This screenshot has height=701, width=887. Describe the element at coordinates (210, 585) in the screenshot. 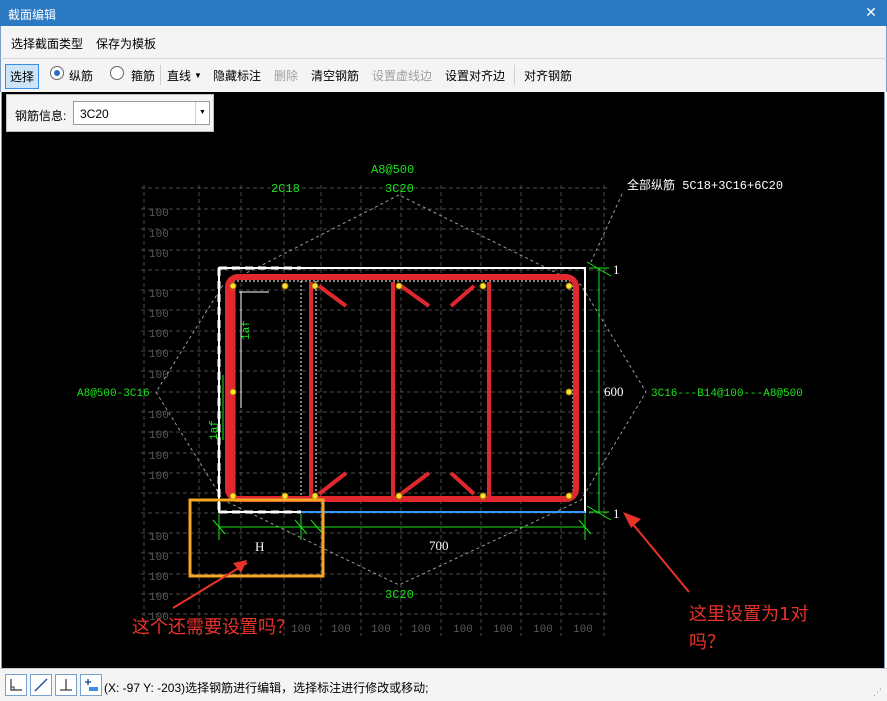

I see `annotation-arrow-left` at that location.